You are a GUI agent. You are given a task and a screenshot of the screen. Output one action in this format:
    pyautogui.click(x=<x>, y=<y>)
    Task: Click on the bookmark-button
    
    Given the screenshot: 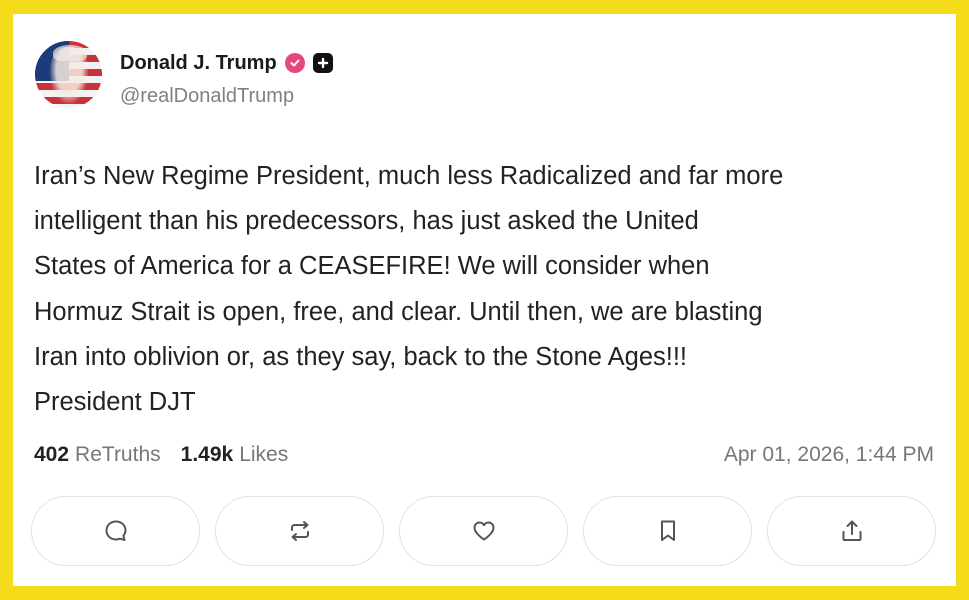 What is the action you would take?
    pyautogui.click(x=667, y=531)
    